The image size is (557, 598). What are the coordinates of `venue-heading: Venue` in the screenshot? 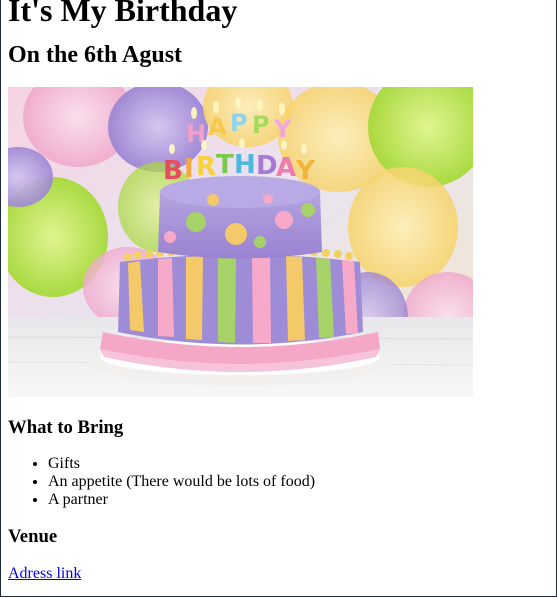 It's located at (33, 536).